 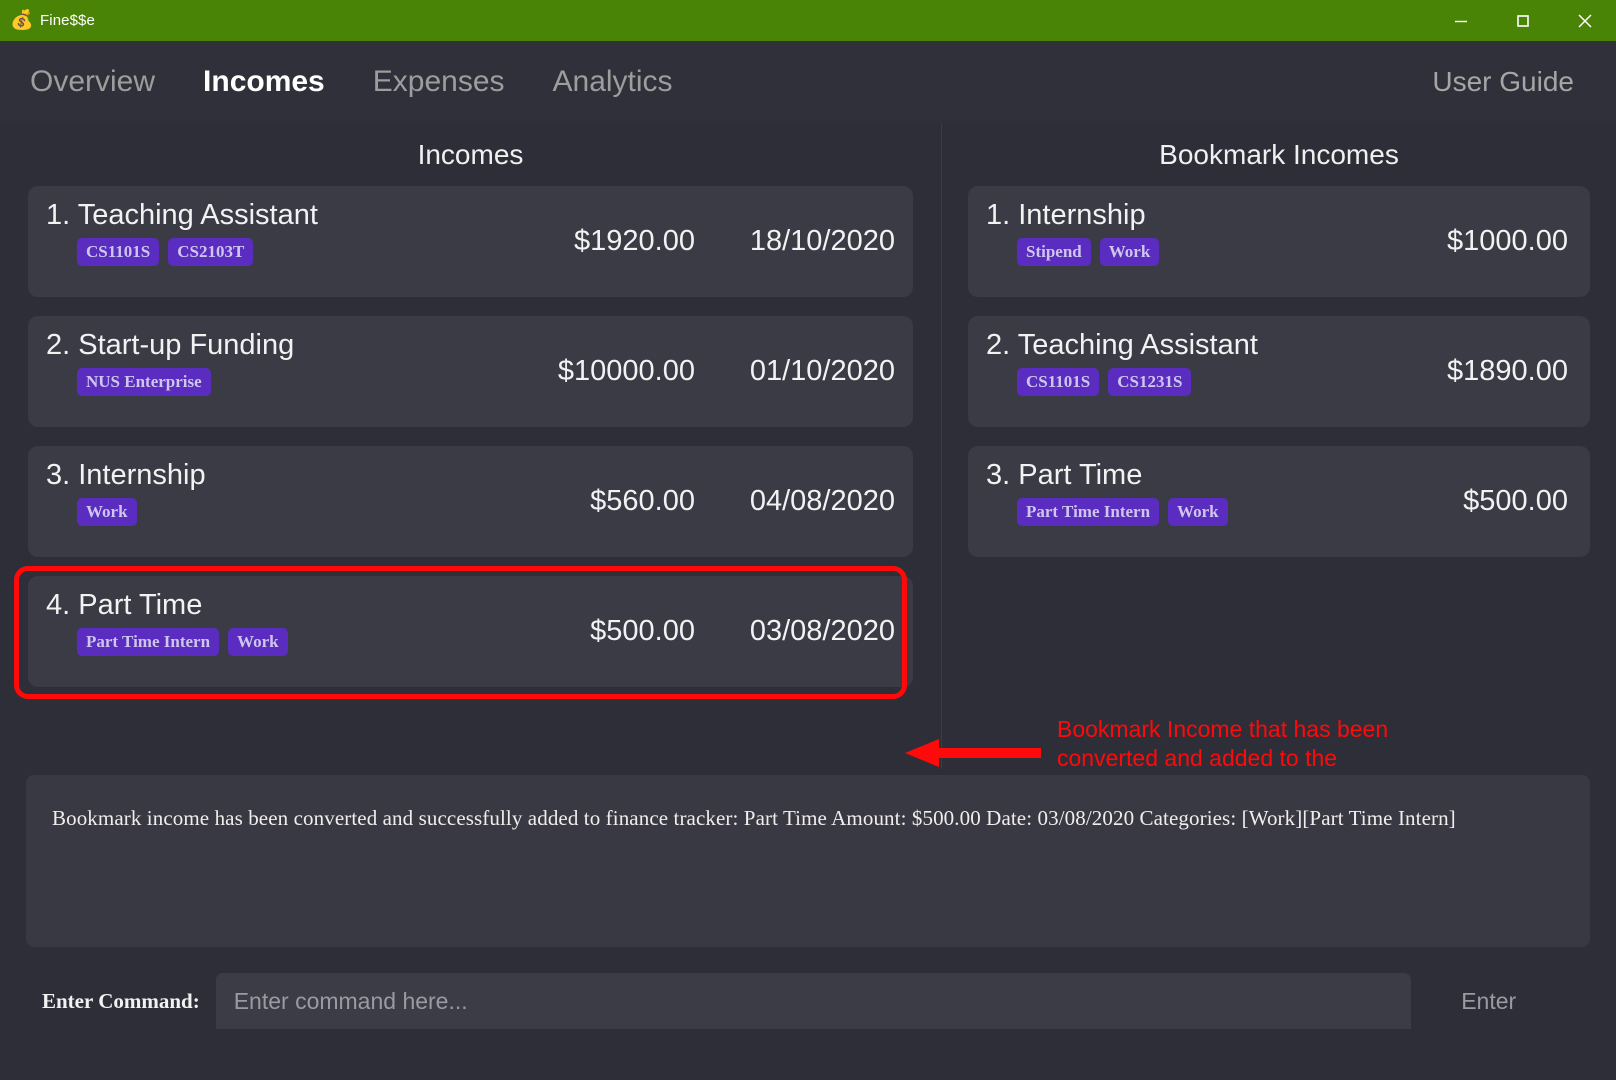 What do you see at coordinates (642, 631) in the screenshot?
I see `income-card-amount: $500.00` at bounding box center [642, 631].